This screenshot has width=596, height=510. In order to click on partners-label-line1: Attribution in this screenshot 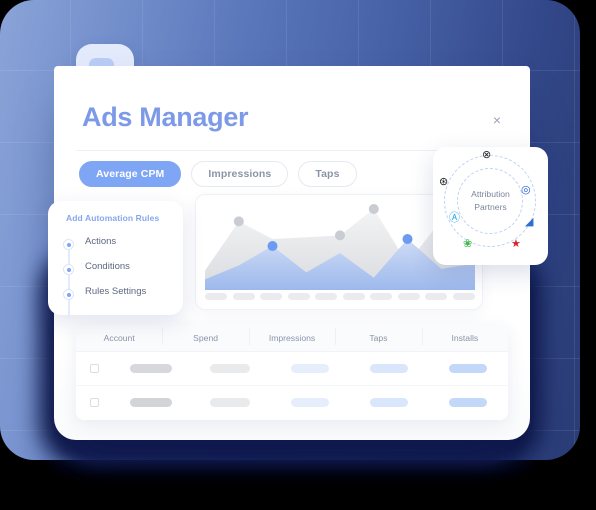, I will do `click(490, 194)`.